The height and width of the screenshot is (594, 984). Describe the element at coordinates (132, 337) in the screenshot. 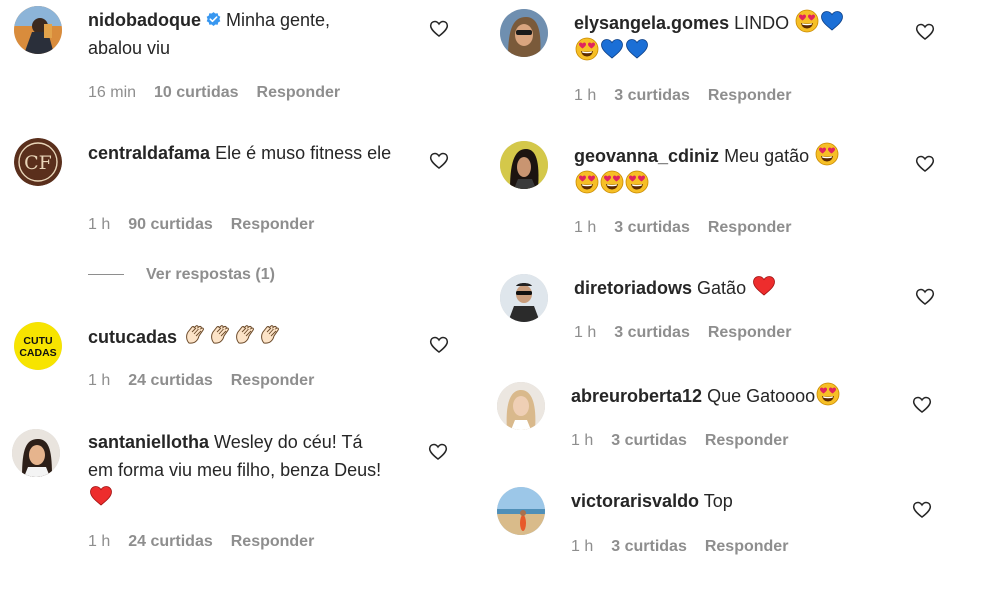

I see `username-link: cutucadas` at that location.